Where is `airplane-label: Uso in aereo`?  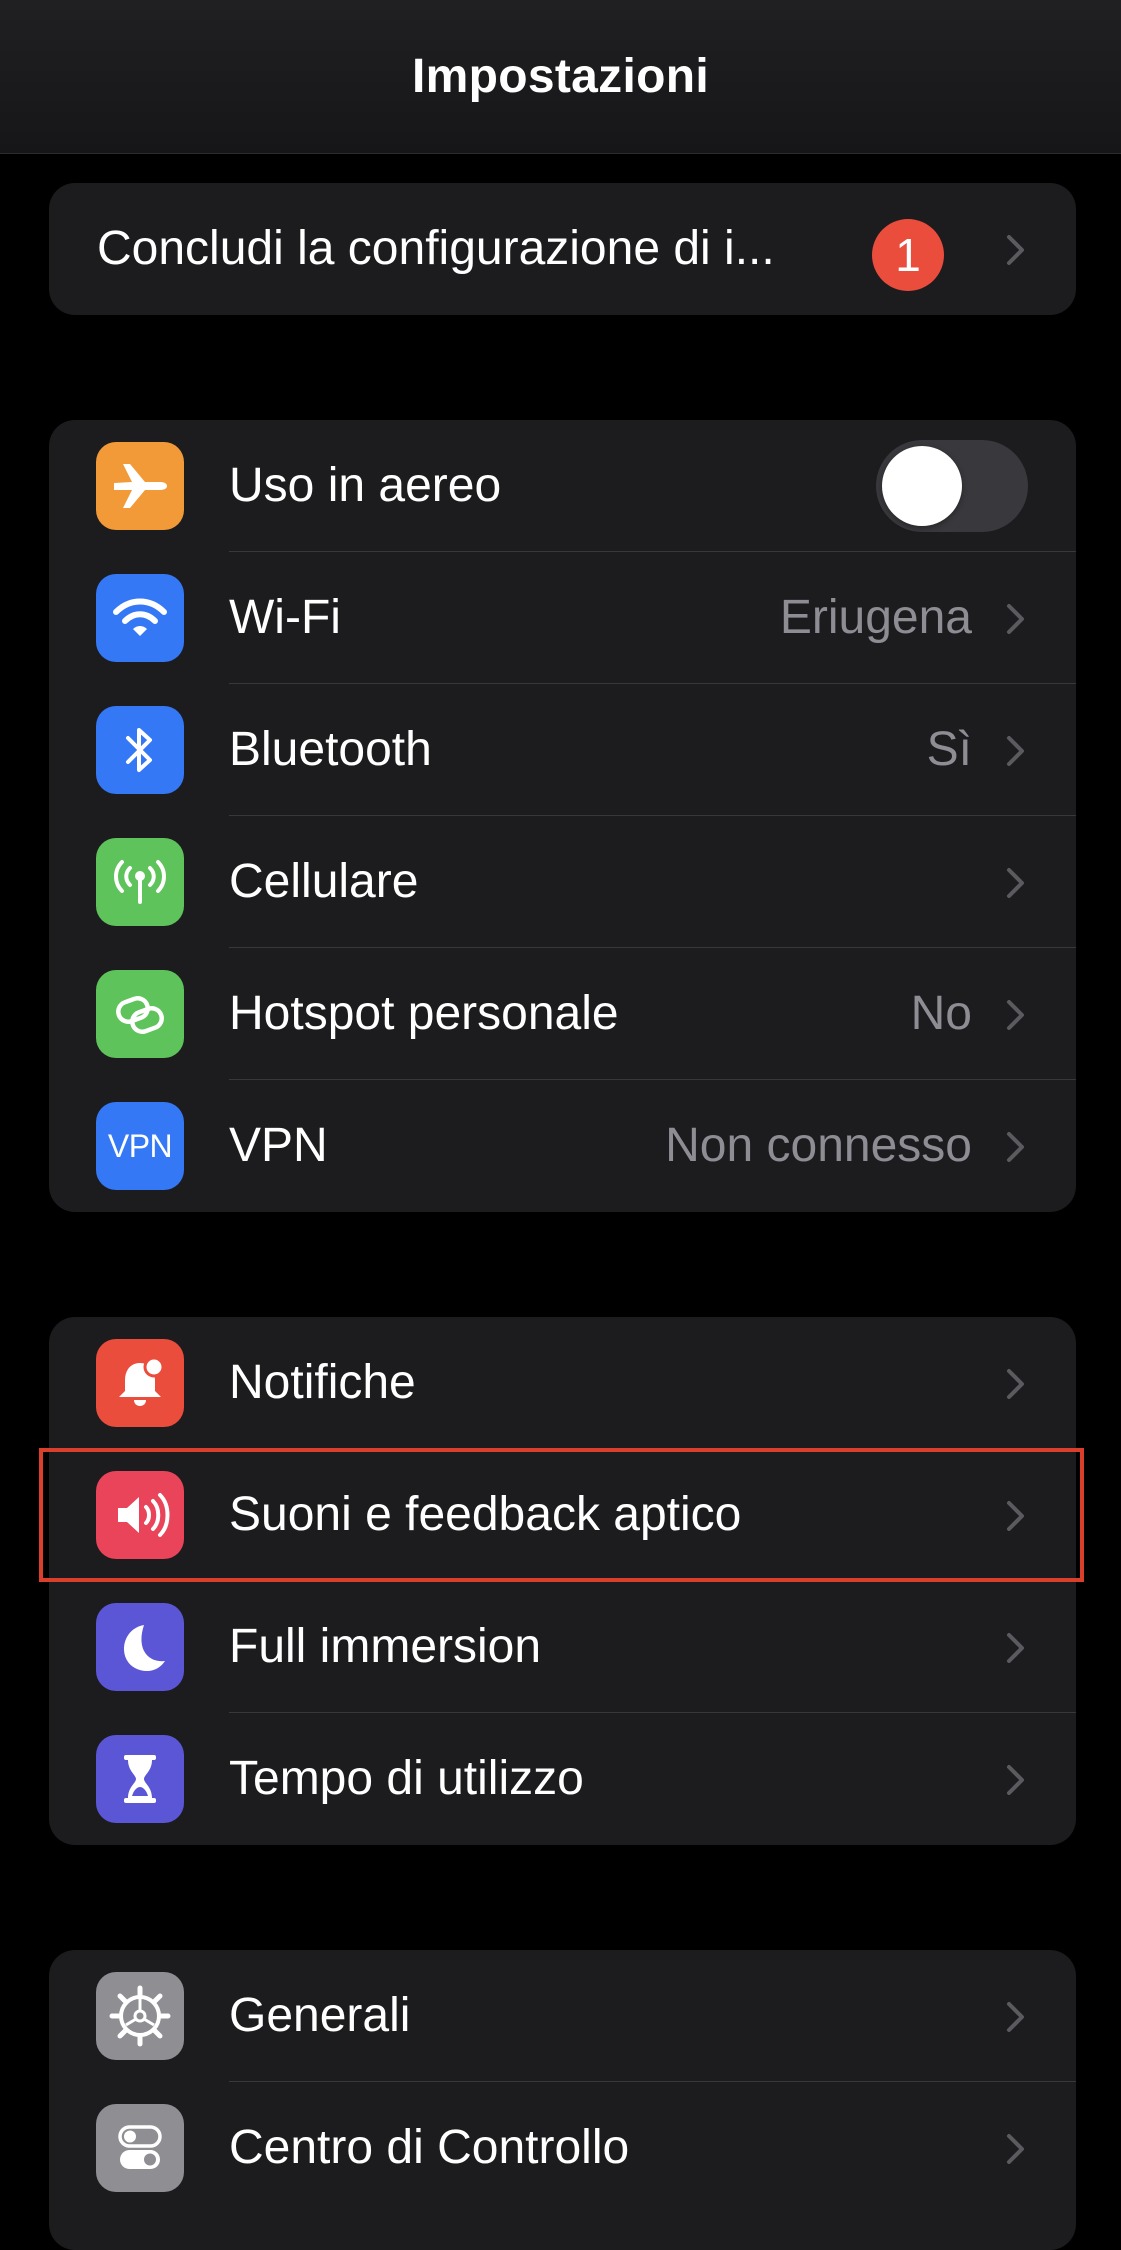
airplane-label: Uso in aereo is located at coordinates (365, 485).